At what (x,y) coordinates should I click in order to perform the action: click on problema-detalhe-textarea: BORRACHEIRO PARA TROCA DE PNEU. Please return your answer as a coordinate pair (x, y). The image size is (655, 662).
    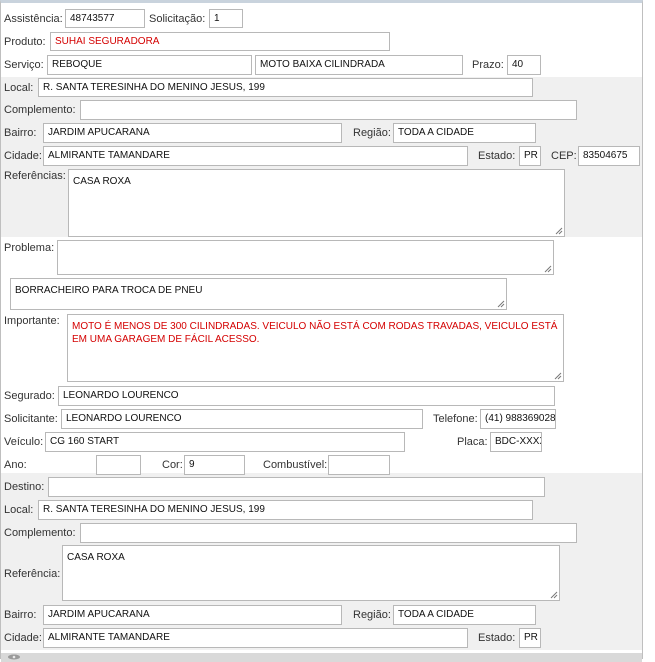
    Looking at the image, I should click on (258, 294).